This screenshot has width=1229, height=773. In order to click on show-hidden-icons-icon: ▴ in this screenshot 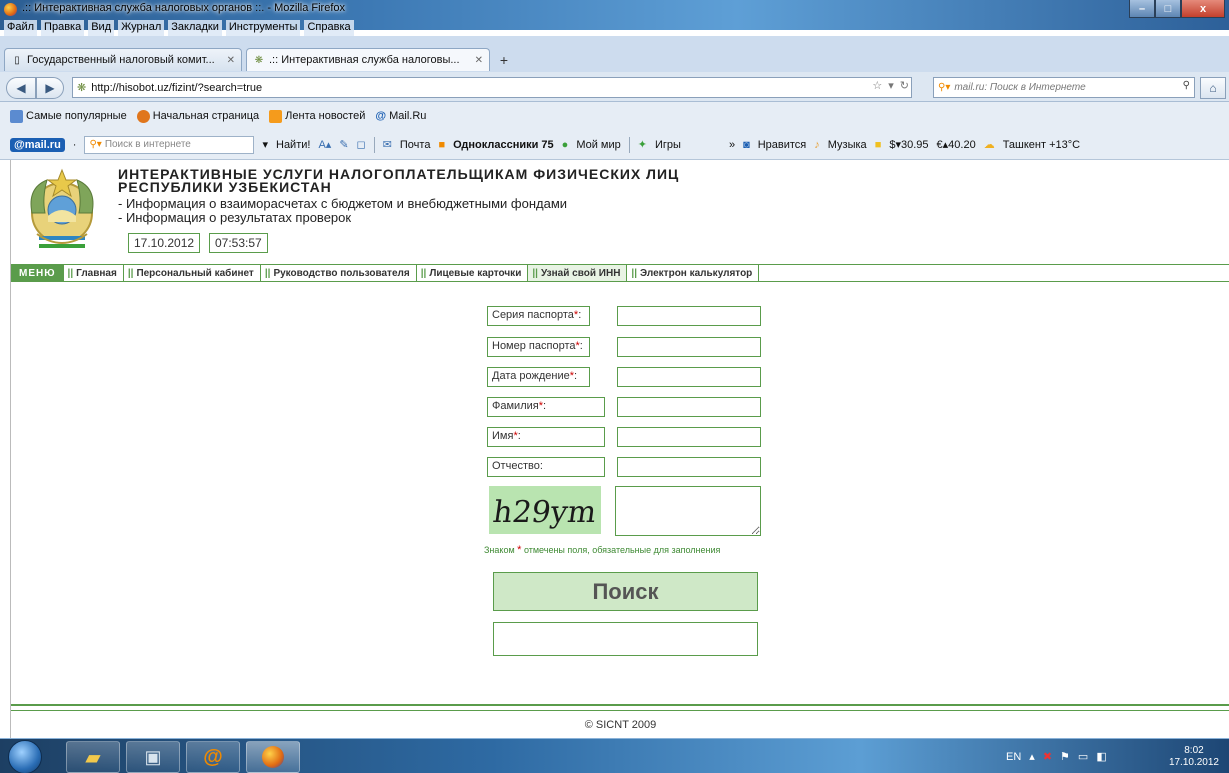, I will do `click(1032, 756)`.